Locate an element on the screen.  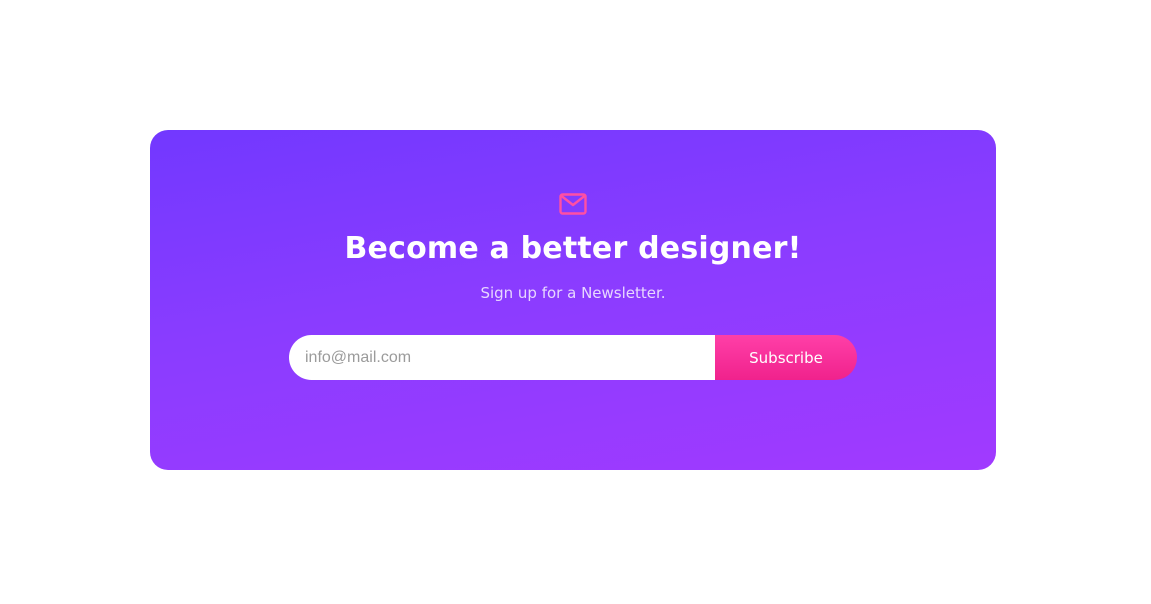
subscribe-button: Subscribe is located at coordinates (786, 357).